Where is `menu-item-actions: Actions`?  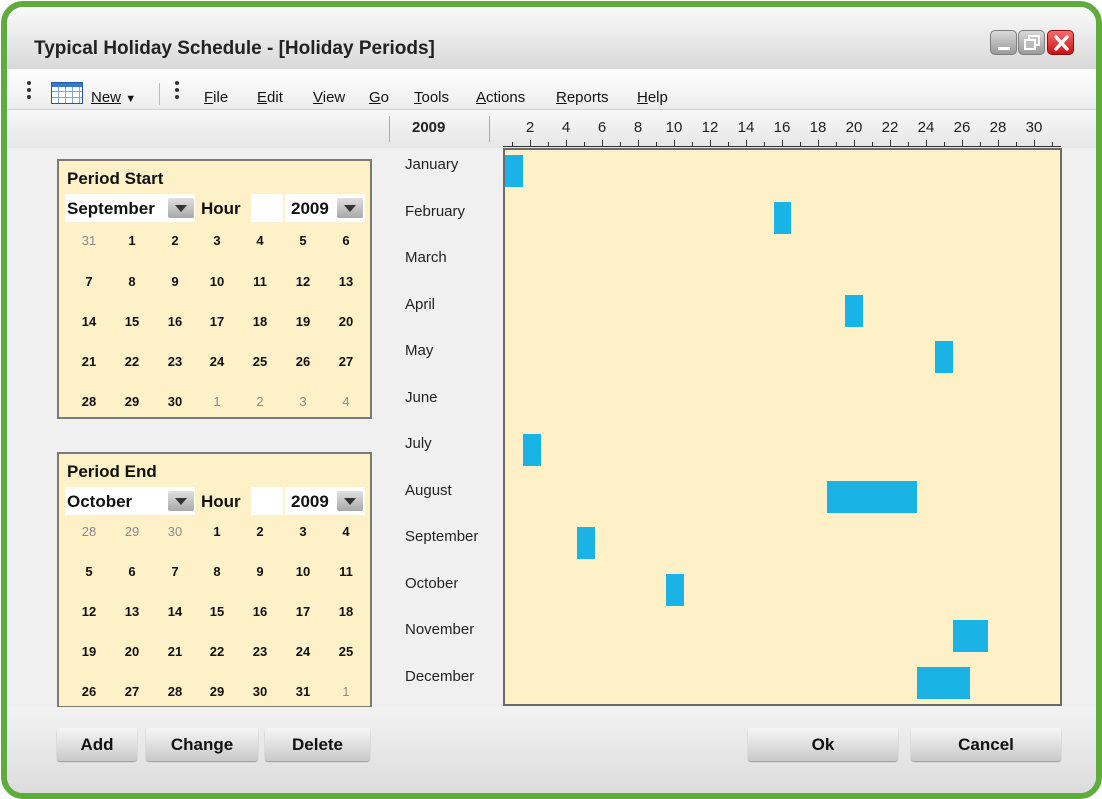
menu-item-actions: Actions is located at coordinates (500, 97).